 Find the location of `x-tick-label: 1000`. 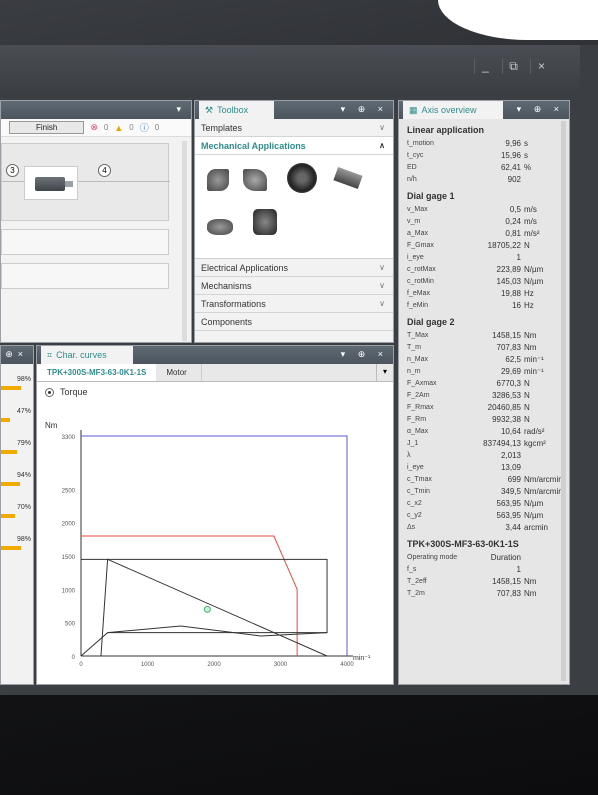

x-tick-label: 1000 is located at coordinates (148, 665).